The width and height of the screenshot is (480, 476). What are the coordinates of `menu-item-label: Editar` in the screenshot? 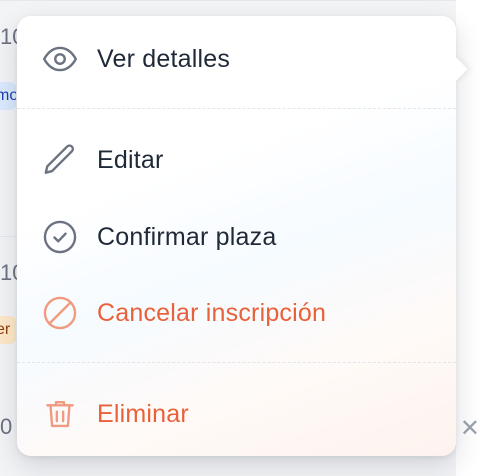 It's located at (130, 159).